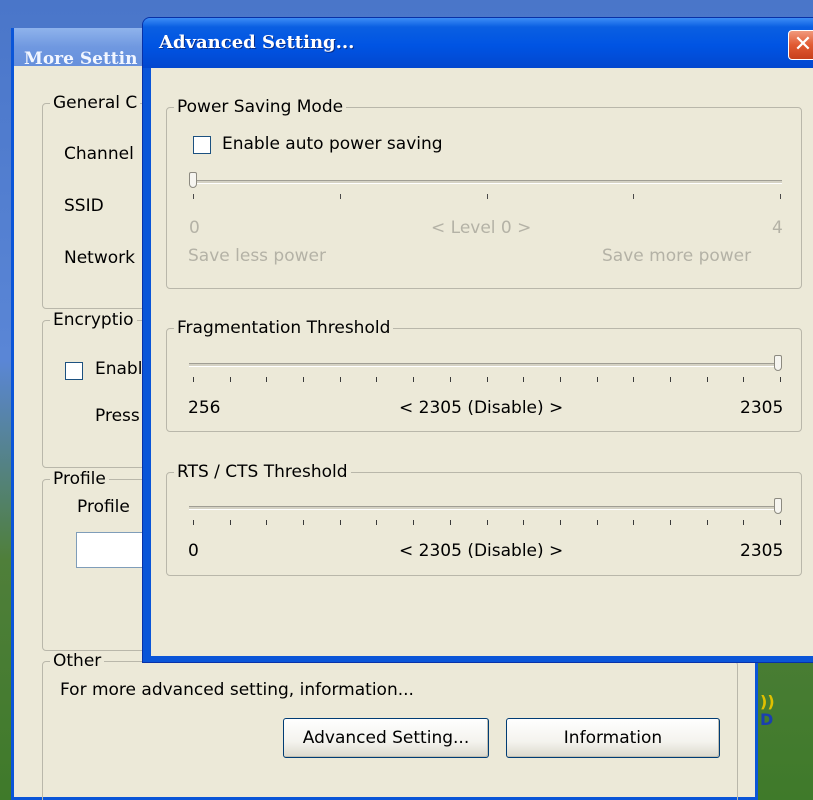  I want to click on profile-group-legend: Profile, so click(79, 479).